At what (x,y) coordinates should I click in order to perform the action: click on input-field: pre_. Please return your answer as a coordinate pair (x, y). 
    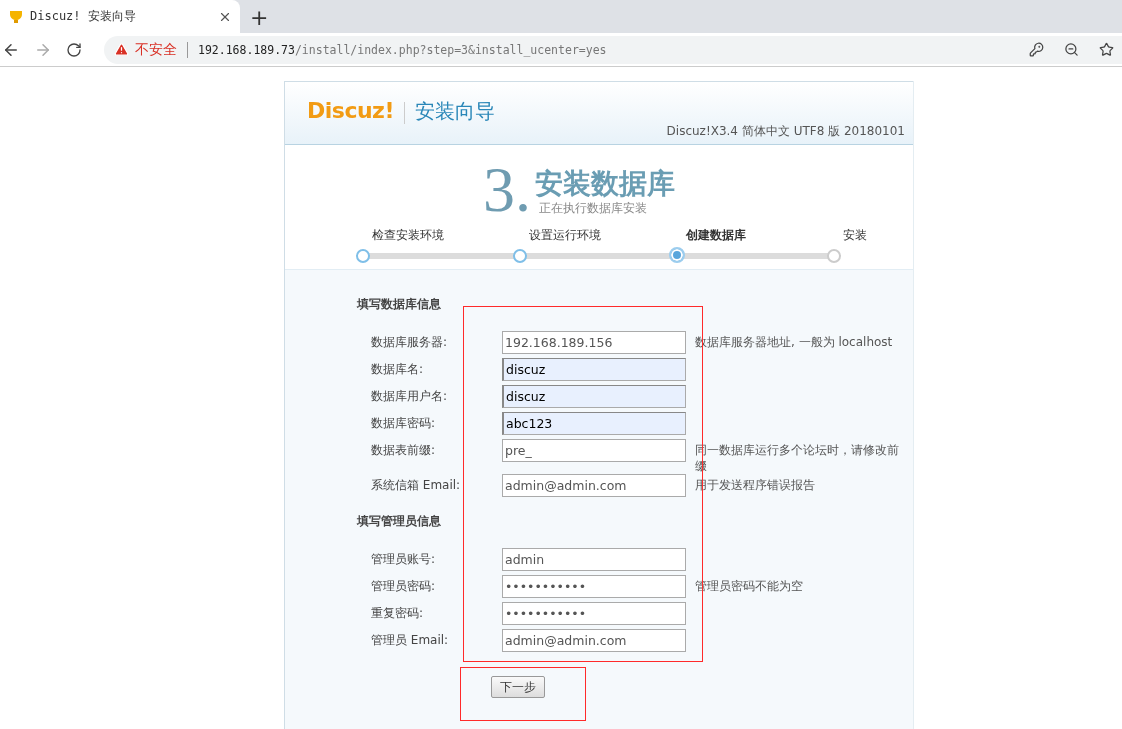
    Looking at the image, I should click on (594, 450).